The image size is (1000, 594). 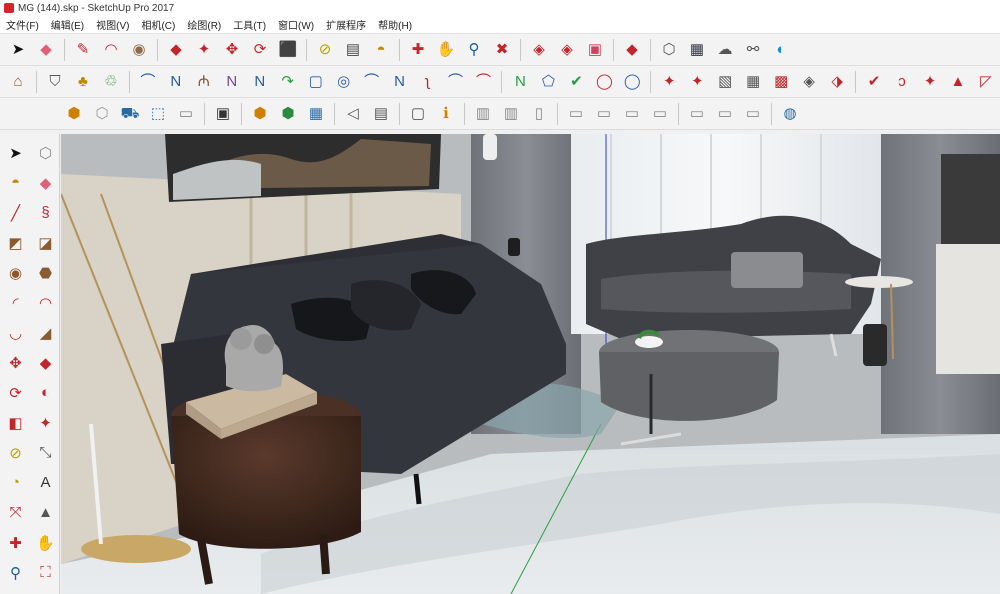 What do you see at coordinates (45, 242) in the screenshot?
I see `rotated-rect-icon: ◪` at bounding box center [45, 242].